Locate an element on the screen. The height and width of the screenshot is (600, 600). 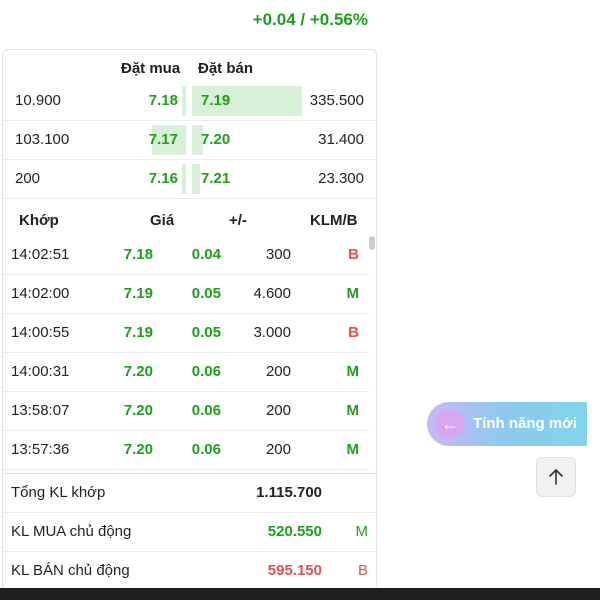
summary-total-row: Tổng KL khớp 1.115.700 is located at coordinates (189, 493).